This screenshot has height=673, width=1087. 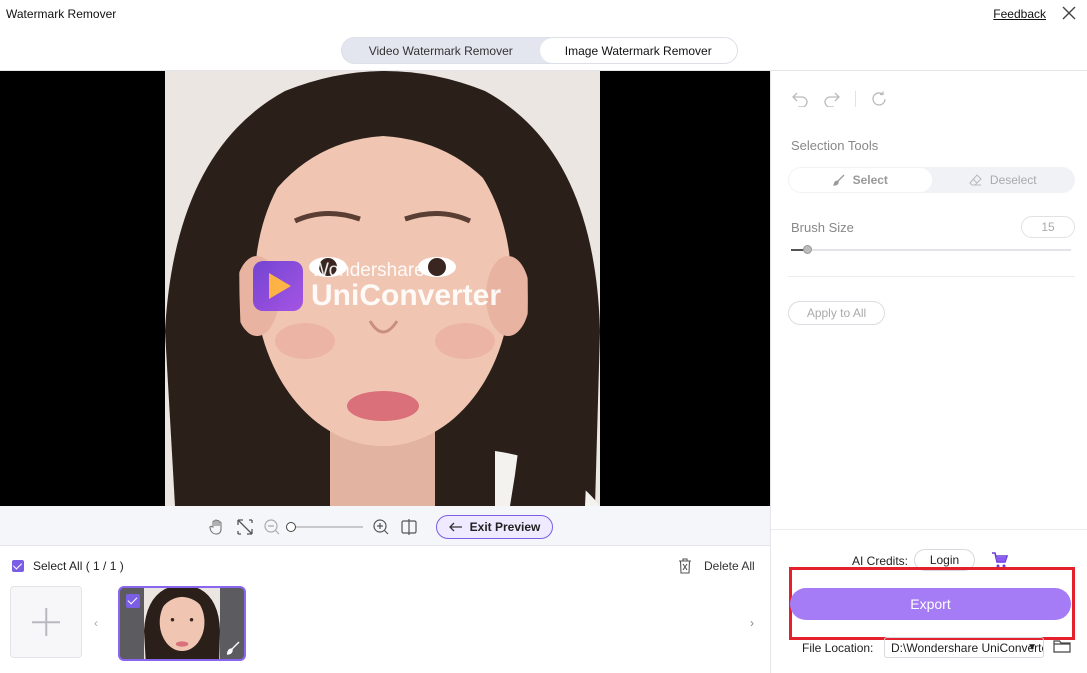 I want to click on hand-icon, so click(x=217, y=527).